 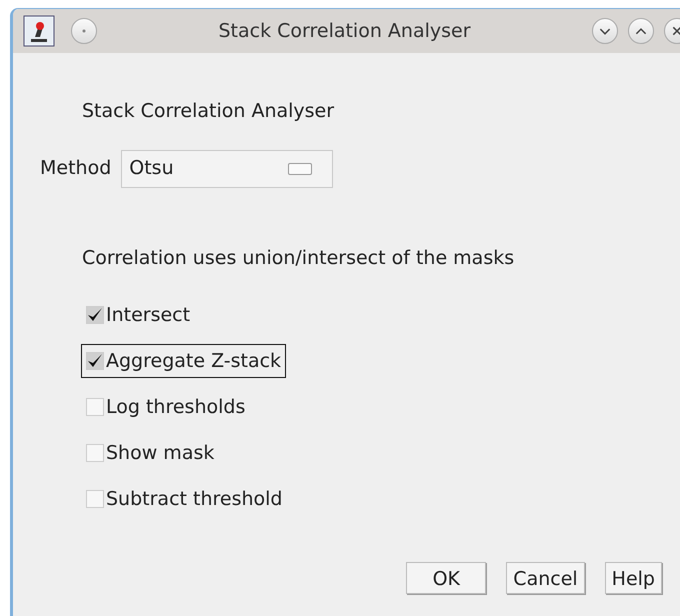 I want to click on checkbox-option: Log thresholds, so click(x=165, y=407).